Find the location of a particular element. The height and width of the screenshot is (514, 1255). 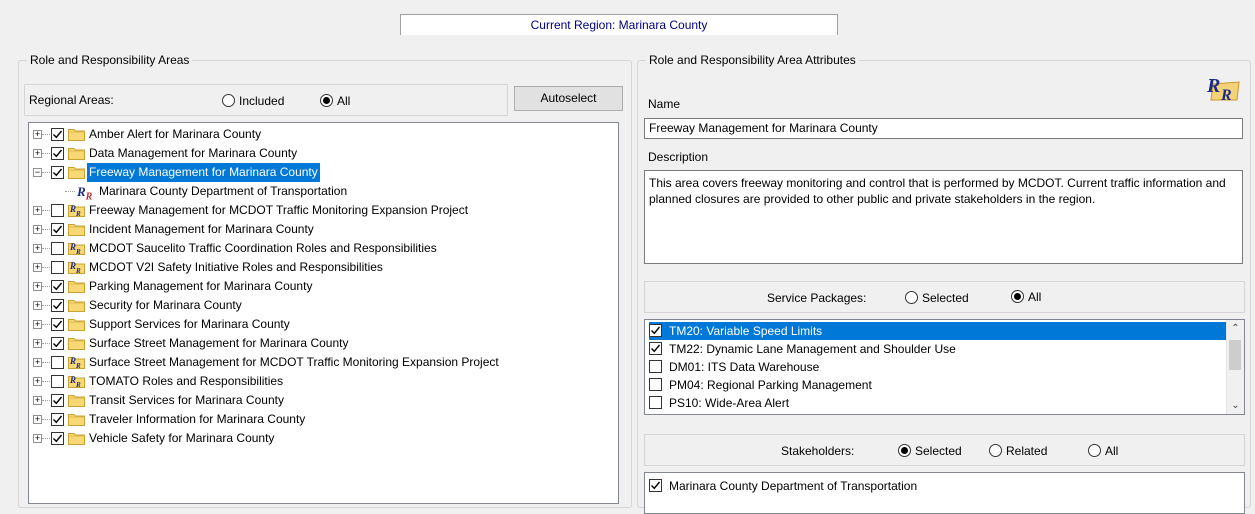

collapse-icon: − is located at coordinates (37, 172).